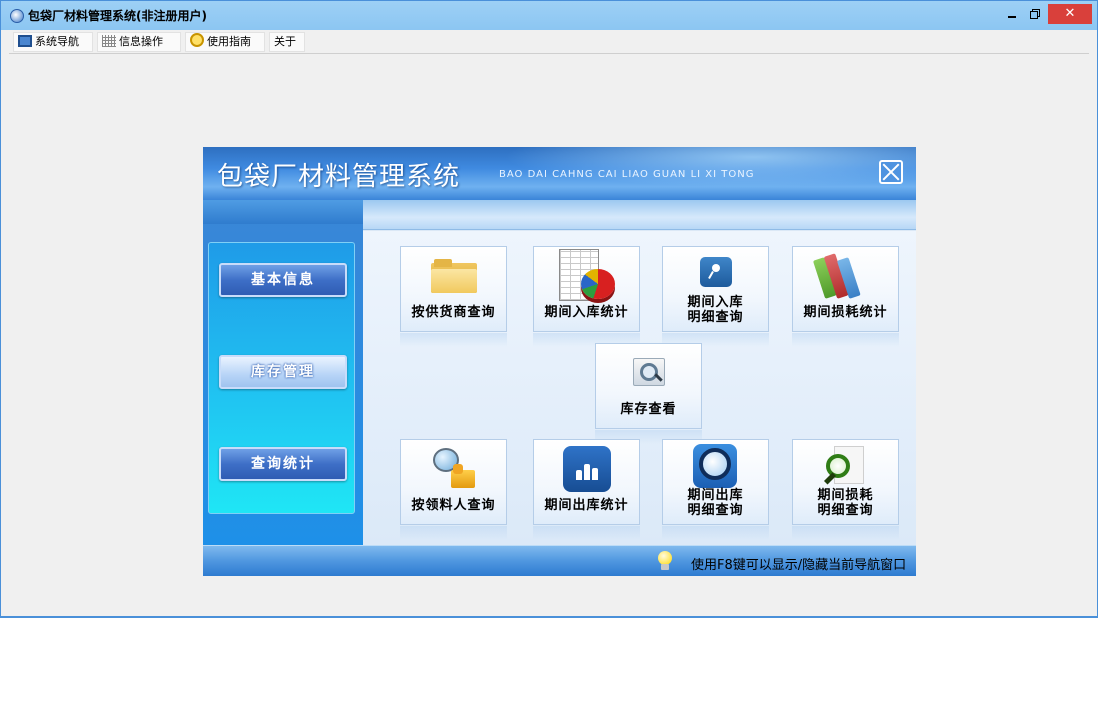 This screenshot has width=1098, height=722. What do you see at coordinates (715, 310) in the screenshot?
I see `tile-label: 期间入库 明细查询` at bounding box center [715, 310].